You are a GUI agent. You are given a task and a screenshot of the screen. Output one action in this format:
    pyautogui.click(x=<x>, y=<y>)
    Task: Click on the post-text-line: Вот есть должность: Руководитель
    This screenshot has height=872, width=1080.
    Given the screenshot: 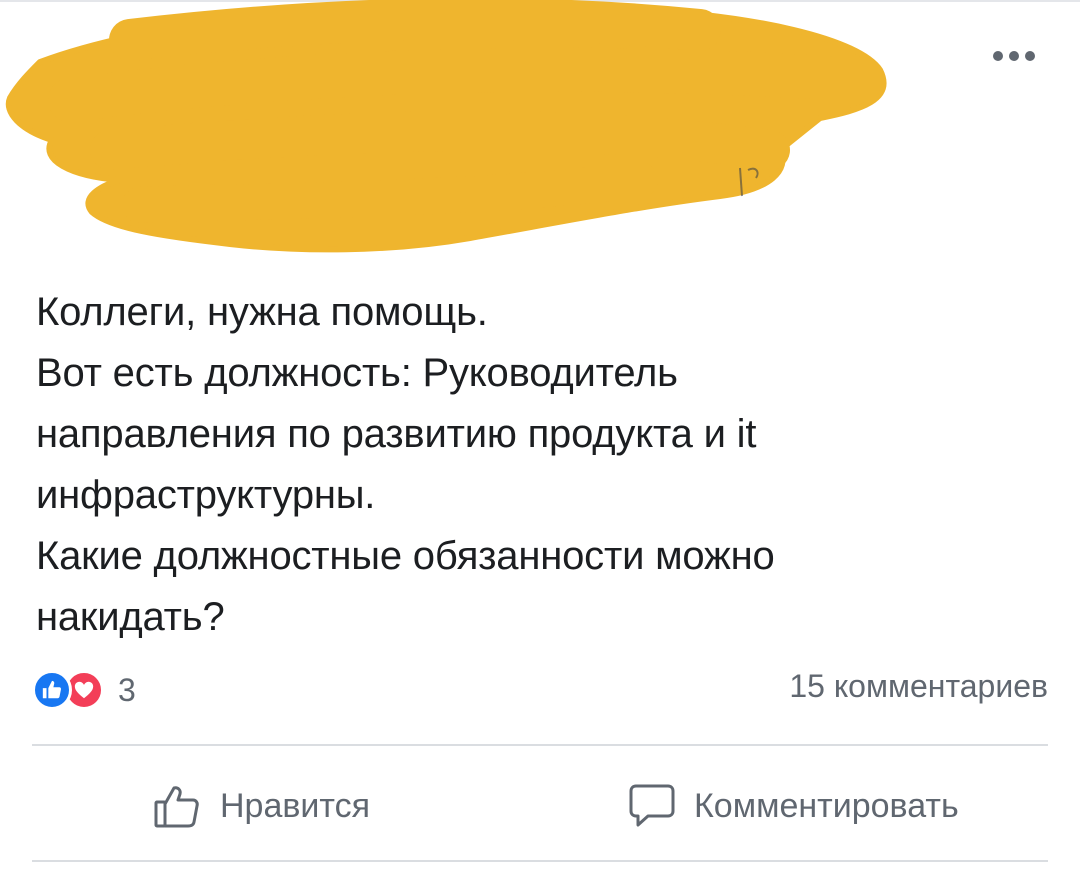 What is the action you would take?
    pyautogui.click(x=357, y=373)
    